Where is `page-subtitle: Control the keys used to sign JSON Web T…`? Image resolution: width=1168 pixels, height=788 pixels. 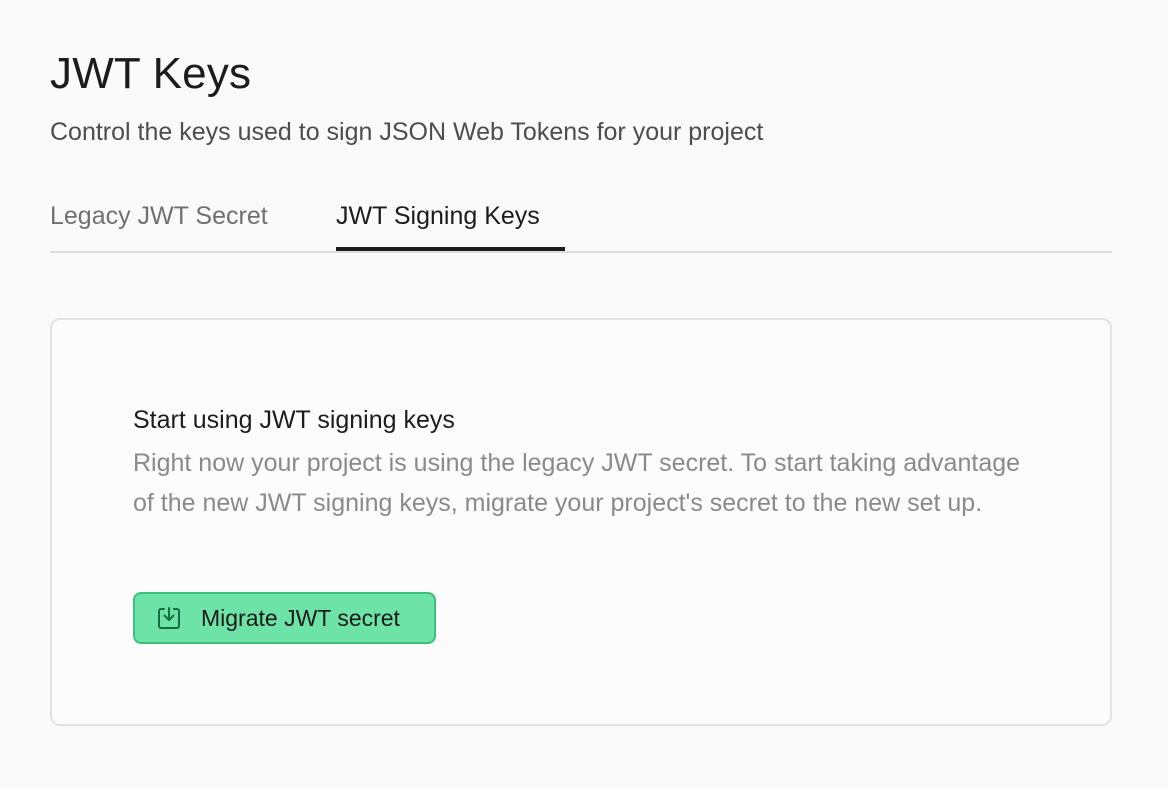 page-subtitle: Control the keys used to sign JSON Web T… is located at coordinates (407, 132).